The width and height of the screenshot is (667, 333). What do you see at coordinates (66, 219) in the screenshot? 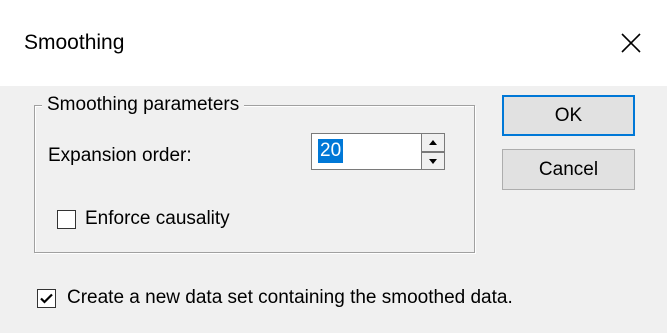
I see `enforce-causality-checkbox` at bounding box center [66, 219].